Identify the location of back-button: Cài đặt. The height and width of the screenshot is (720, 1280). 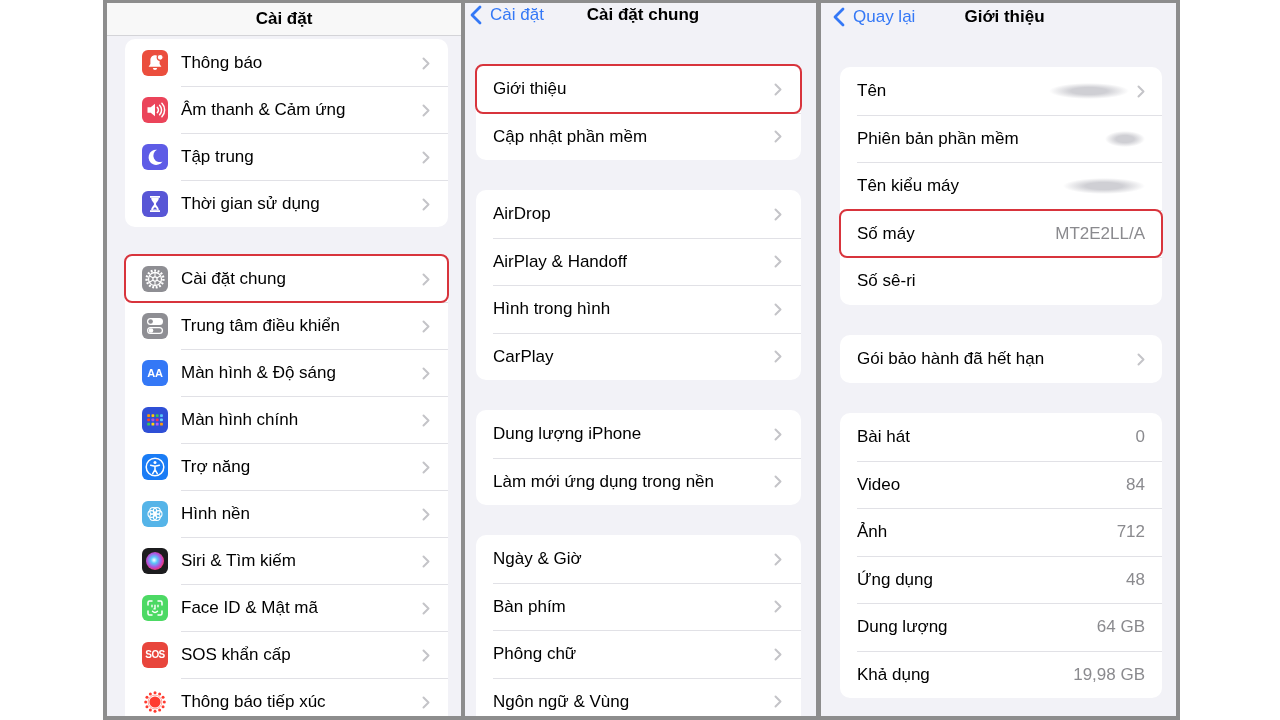
(507, 15).